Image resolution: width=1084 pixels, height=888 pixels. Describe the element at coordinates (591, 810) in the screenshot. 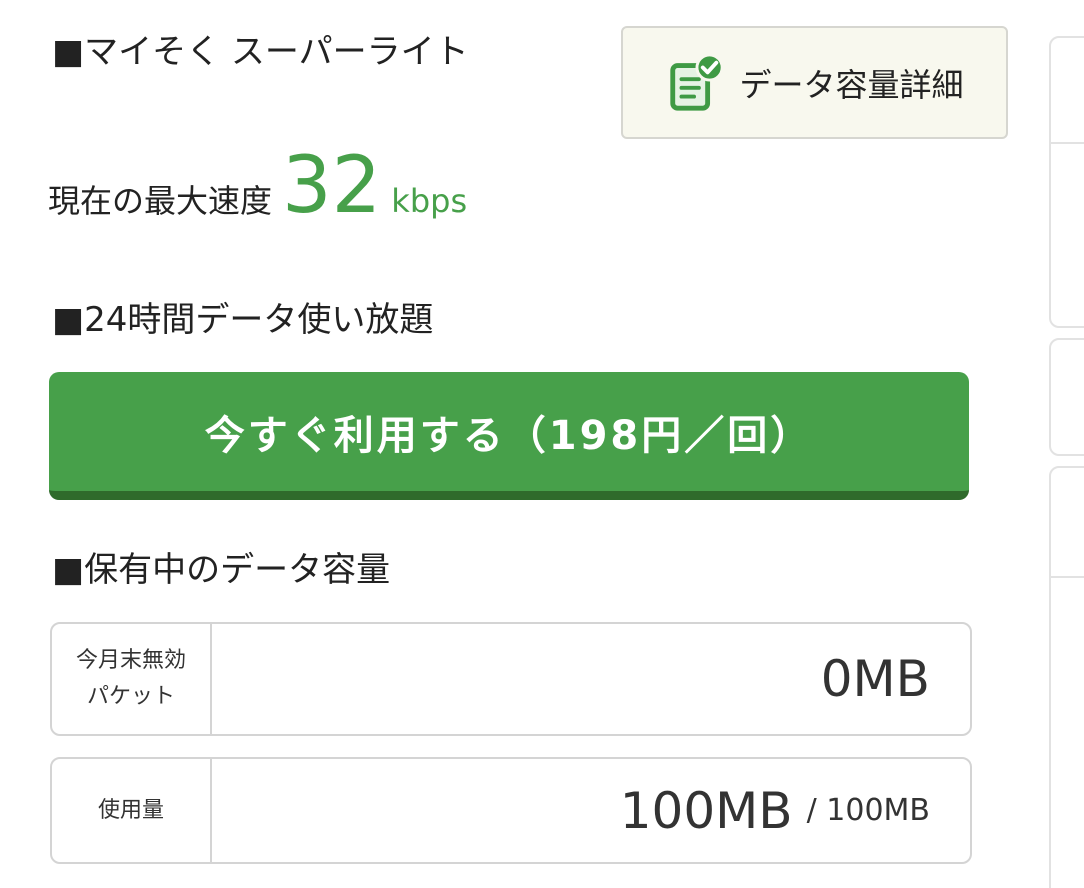

I see `usage-value-cell: 100MB / 100MB` at that location.